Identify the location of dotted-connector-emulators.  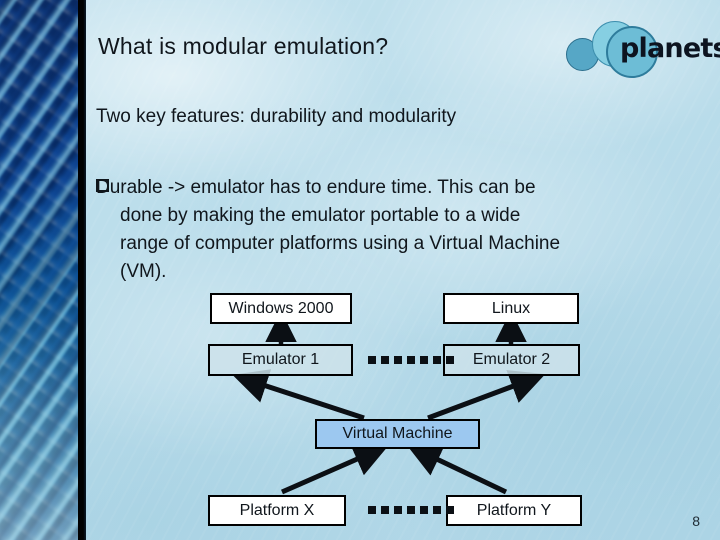
(411, 360).